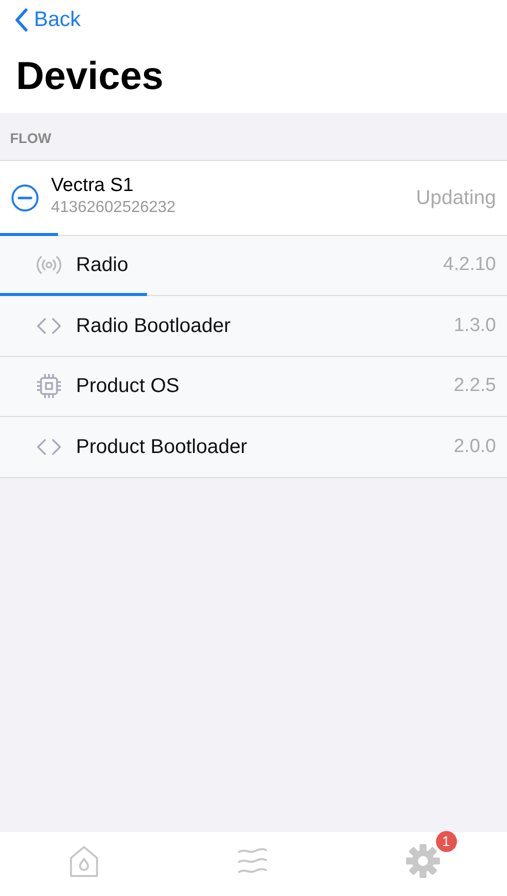  What do you see at coordinates (253, 326) in the screenshot?
I see `component-row: Radio Bootloader 1.3.0` at bounding box center [253, 326].